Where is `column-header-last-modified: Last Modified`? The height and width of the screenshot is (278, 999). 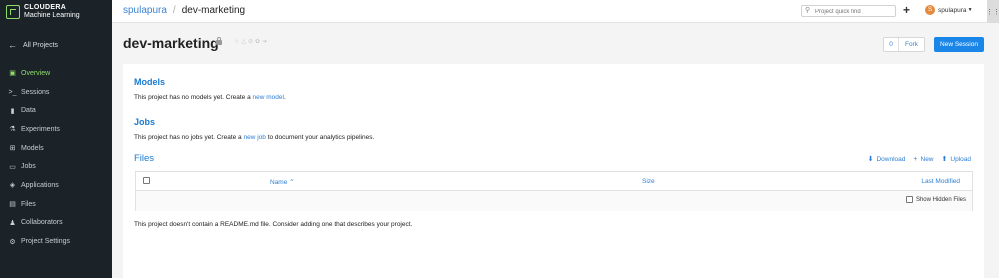 column-header-last-modified: Last Modified is located at coordinates (940, 181).